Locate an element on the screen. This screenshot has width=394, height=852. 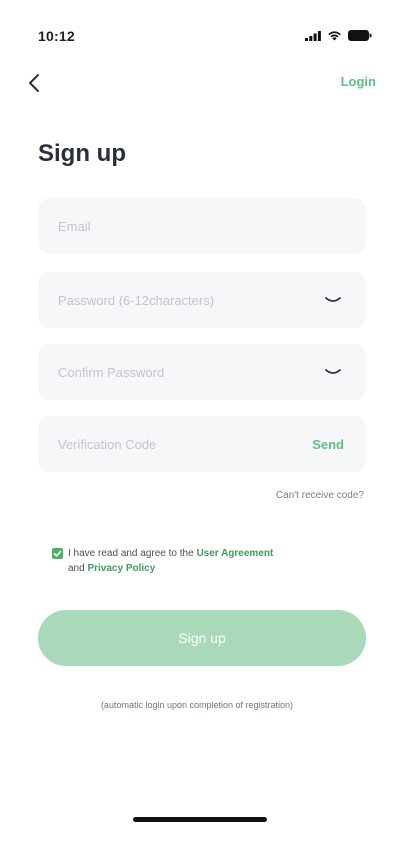
confirm-password-field is located at coordinates (202, 372).